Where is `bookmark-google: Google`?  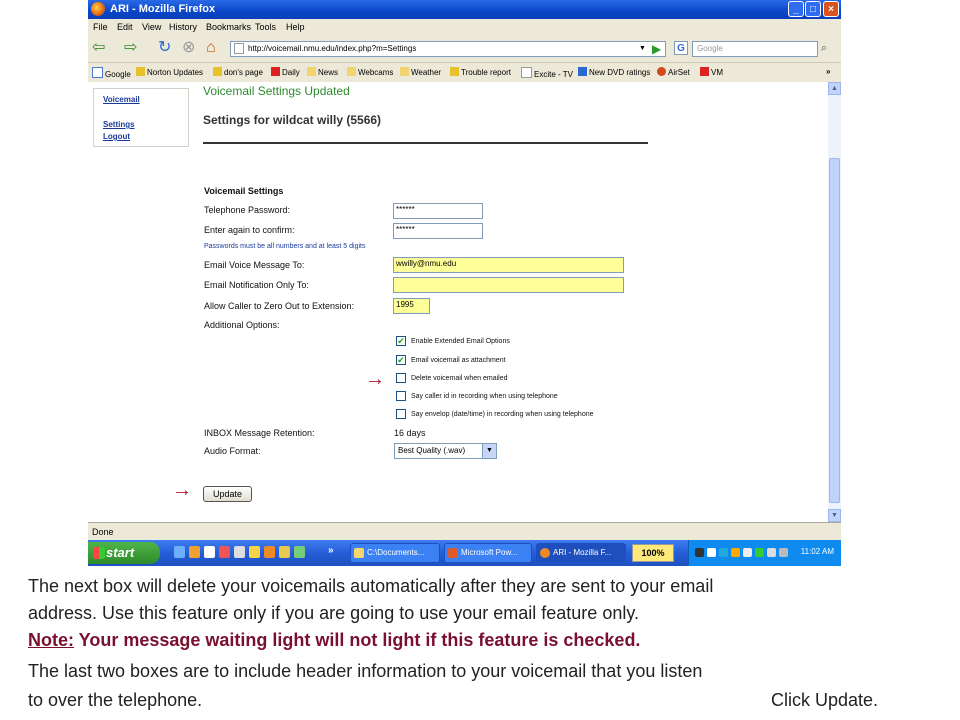
bookmark-google: Google is located at coordinates (111, 73).